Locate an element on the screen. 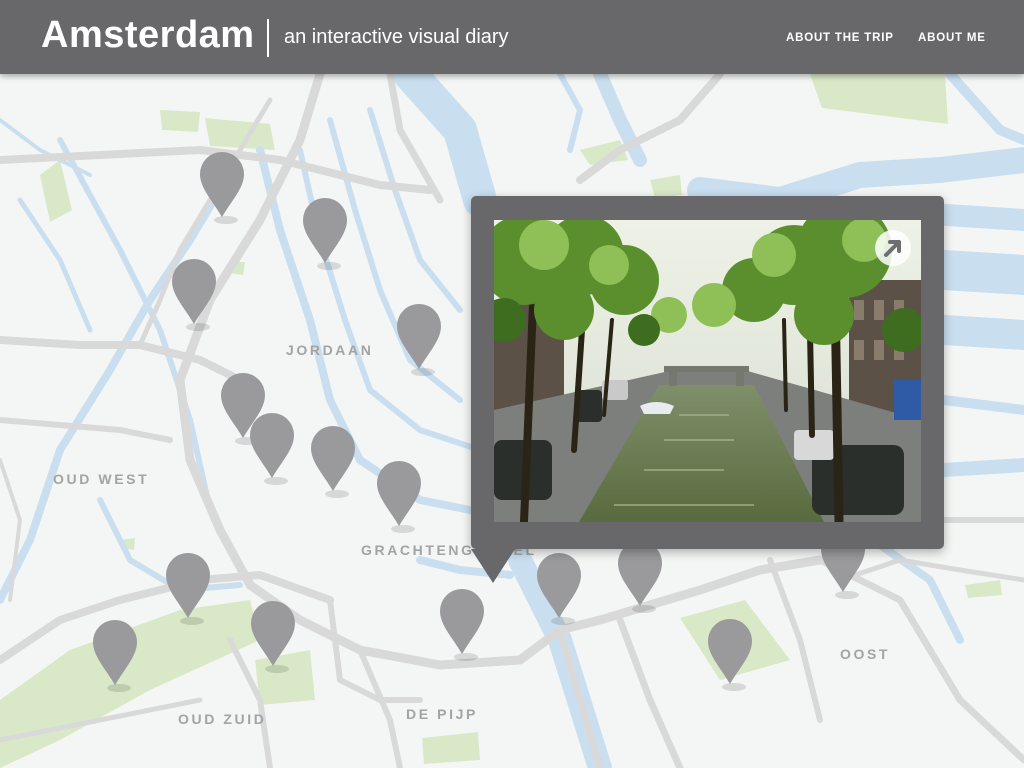 This screenshot has width=1024, height=768. area-label-oud-west: OUD WEST is located at coordinates (101, 479).